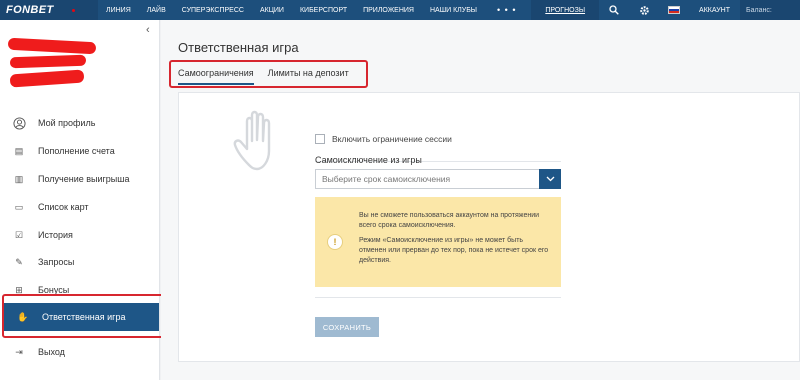  Describe the element at coordinates (80, 262) in the screenshot. I see `sidebar-item-requests: ✎ Запросы` at that location.